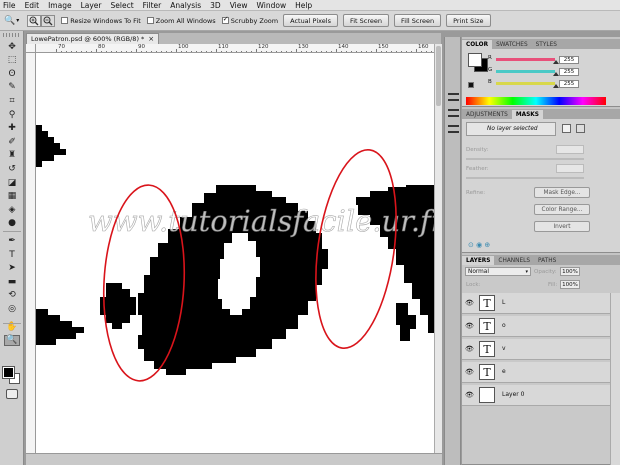 The height and width of the screenshot is (465, 620). Describe the element at coordinates (12, 254) in the screenshot. I see `type-tool-icon: T` at that location.